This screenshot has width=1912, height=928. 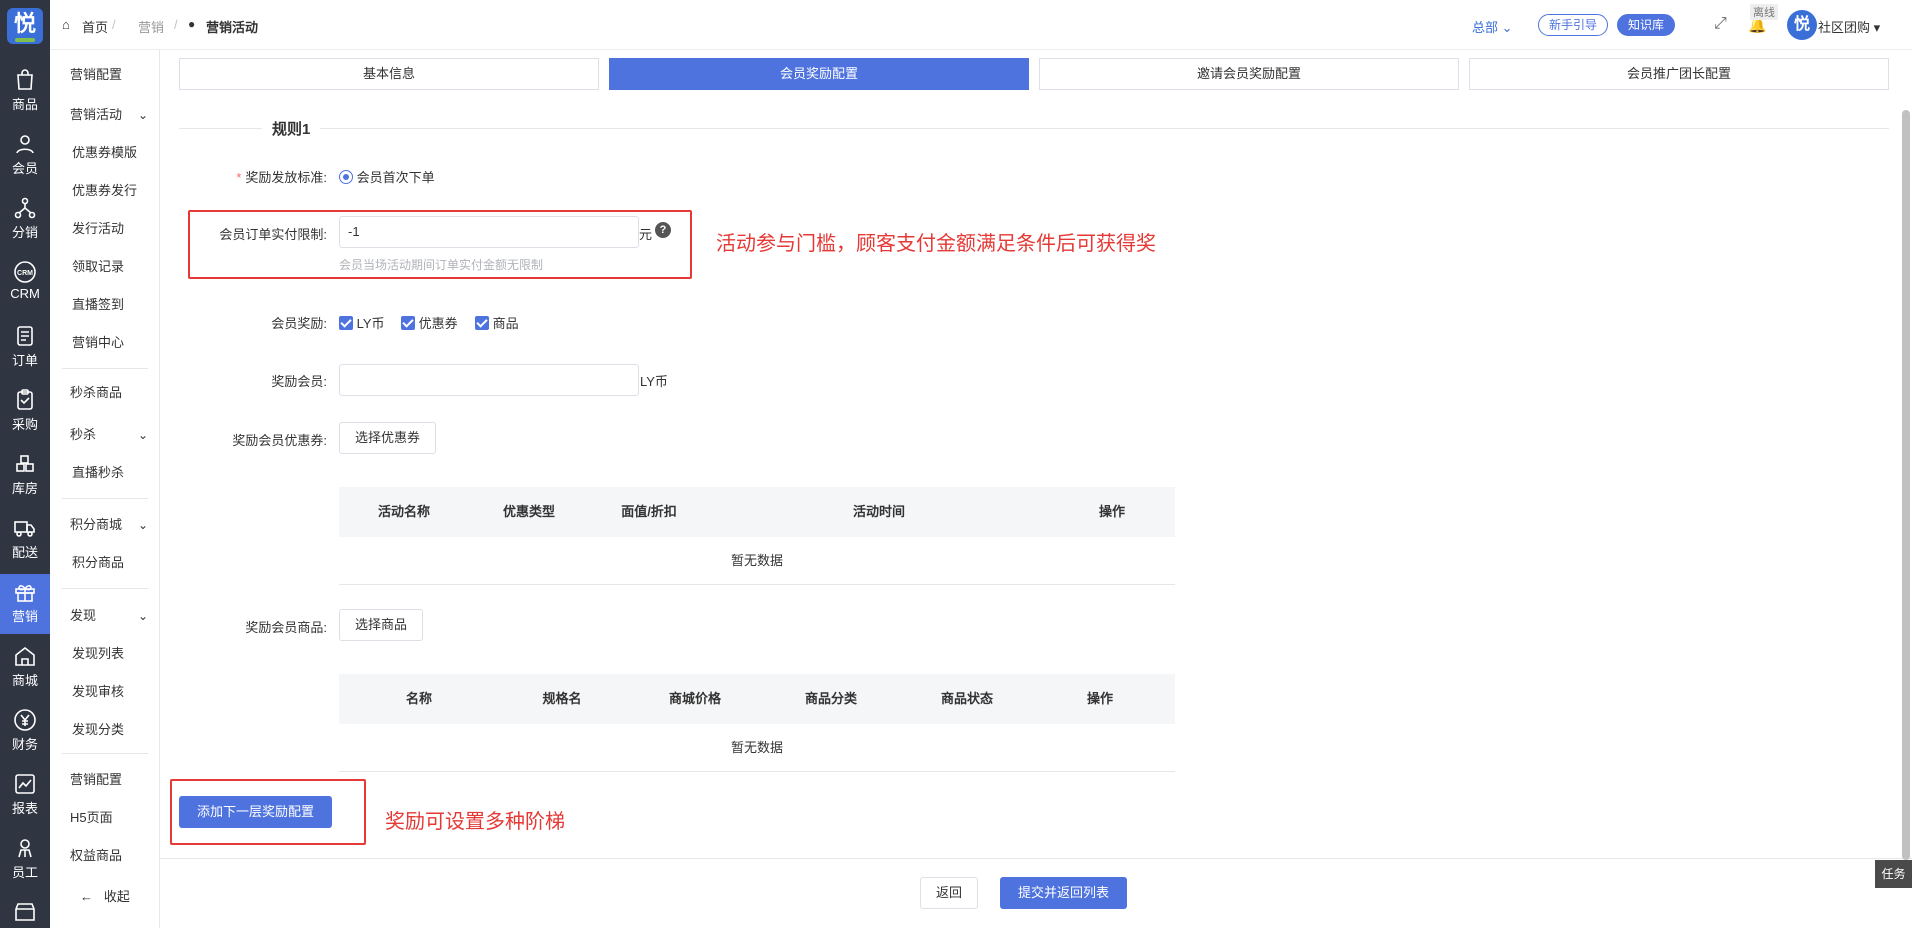 What do you see at coordinates (1646, 25) in the screenshot?
I see `knowledge-base-button: 知识库` at bounding box center [1646, 25].